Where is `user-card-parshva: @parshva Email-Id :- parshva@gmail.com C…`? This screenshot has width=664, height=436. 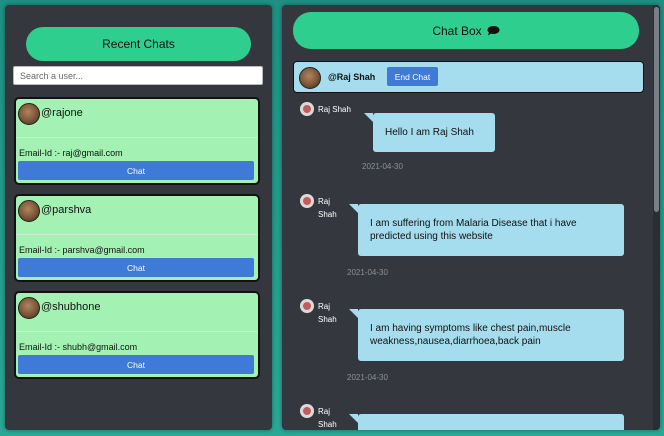
user-card-parshva: @parshva Email-Id :- parshva@gmail.com C… is located at coordinates (137, 238).